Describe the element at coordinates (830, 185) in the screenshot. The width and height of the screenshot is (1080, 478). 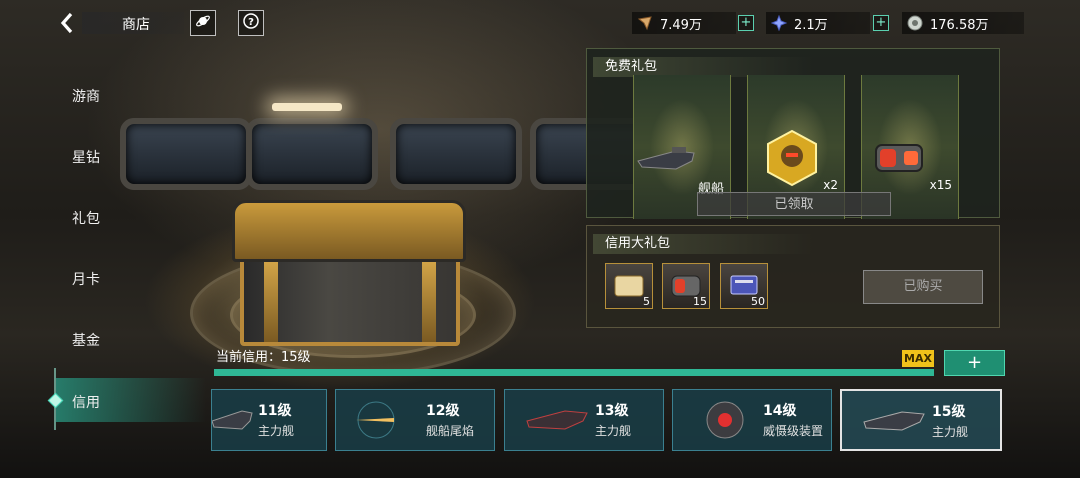
I see `gift-qty: x2` at that location.